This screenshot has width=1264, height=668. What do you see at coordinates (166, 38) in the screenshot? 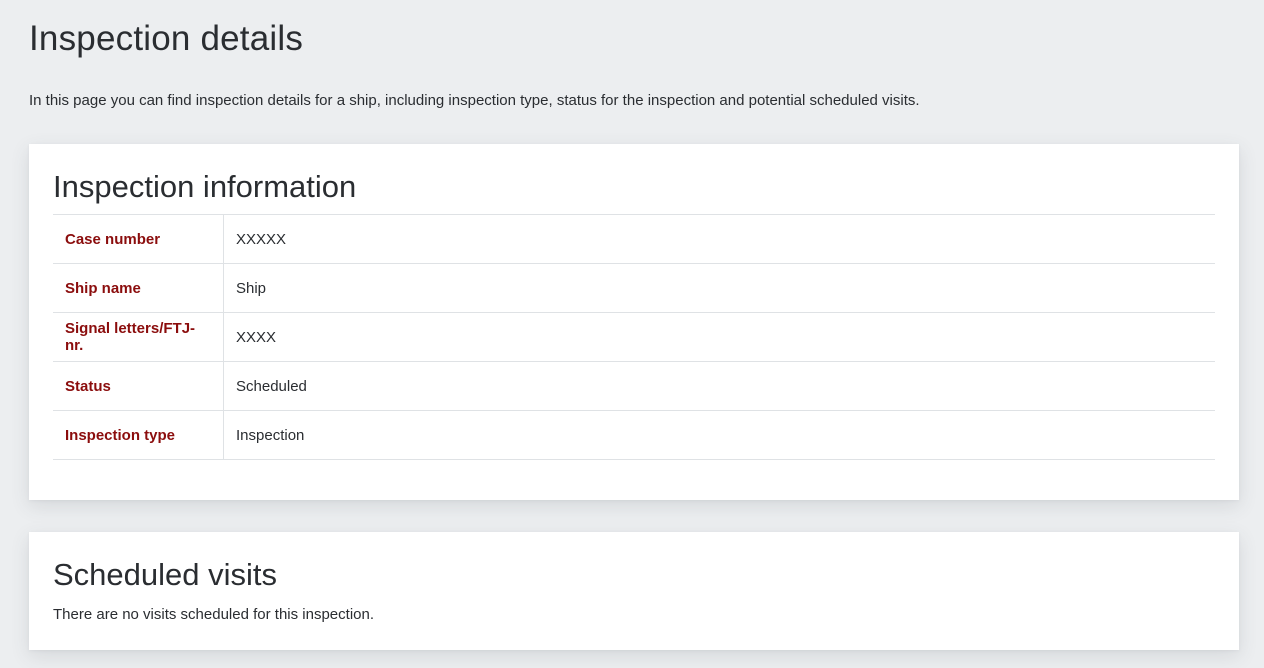
I see `page-title: Inspection details` at bounding box center [166, 38].